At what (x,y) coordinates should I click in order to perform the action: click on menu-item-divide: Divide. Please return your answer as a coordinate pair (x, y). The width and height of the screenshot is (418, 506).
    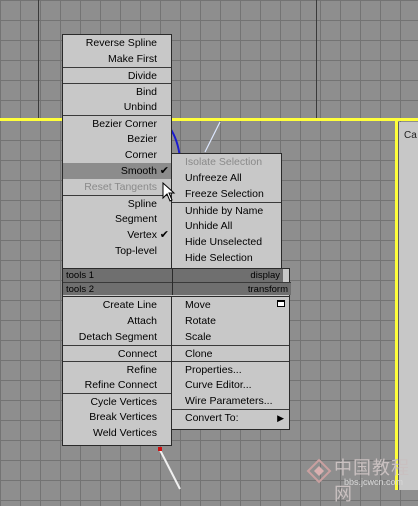
    Looking at the image, I should click on (117, 75).